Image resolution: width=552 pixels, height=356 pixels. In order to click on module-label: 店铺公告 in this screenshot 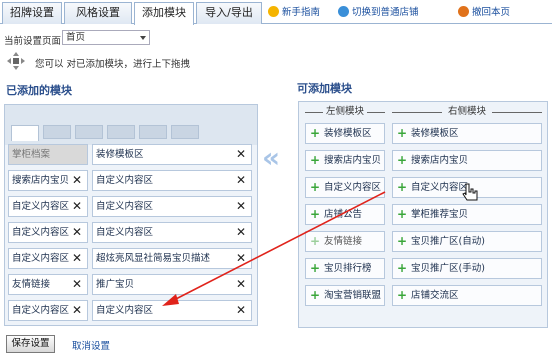, I will do `click(343, 214)`.